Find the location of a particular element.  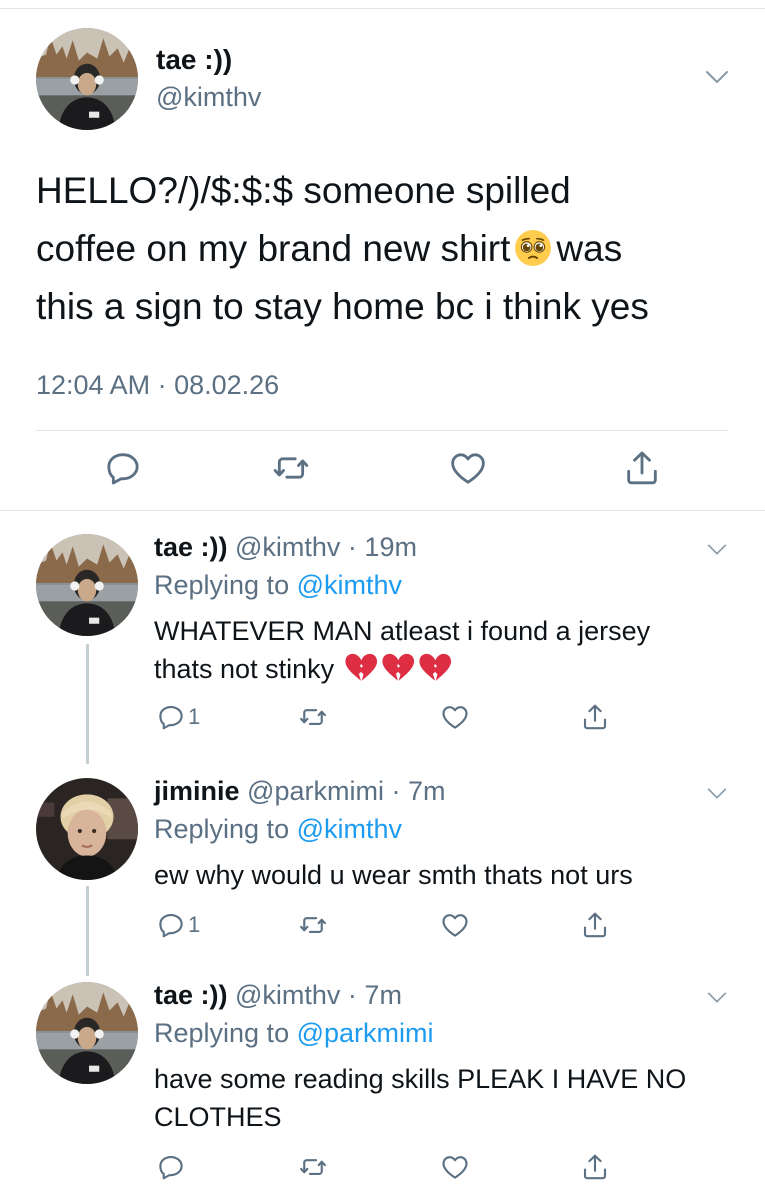

mention-link: @parkmimi is located at coordinates (365, 1033).